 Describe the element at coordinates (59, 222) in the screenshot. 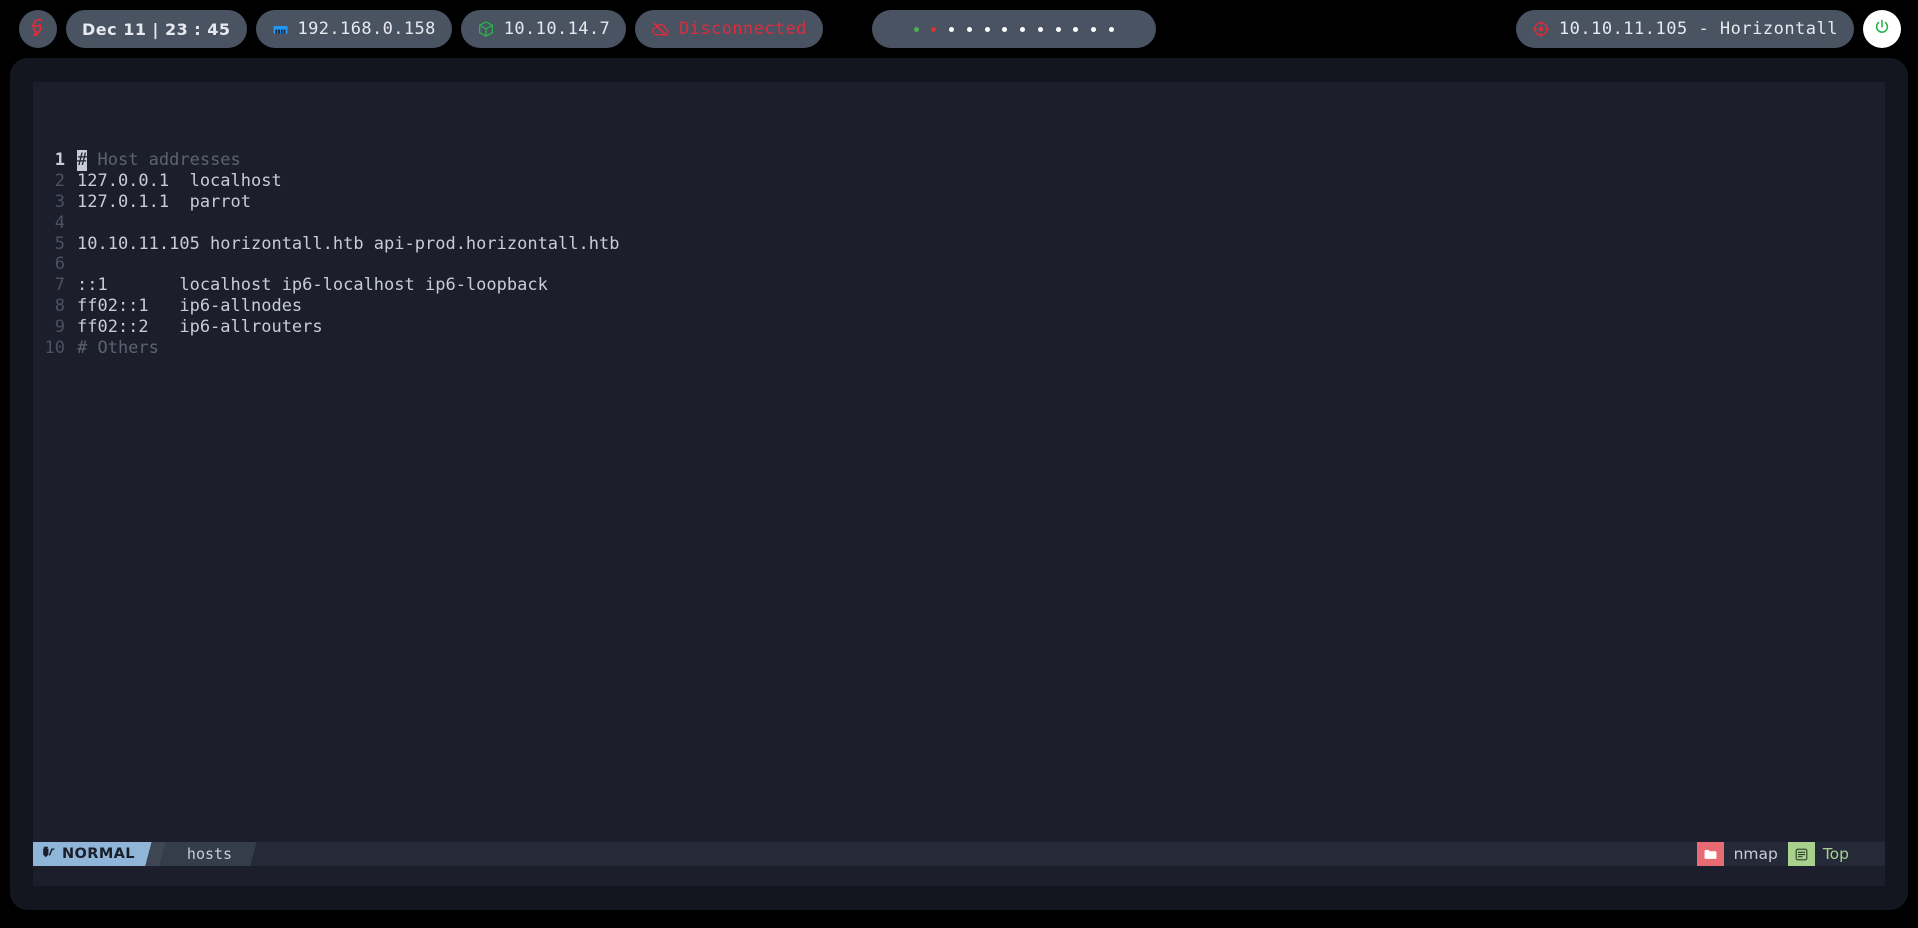

I see `line-number: 4` at that location.